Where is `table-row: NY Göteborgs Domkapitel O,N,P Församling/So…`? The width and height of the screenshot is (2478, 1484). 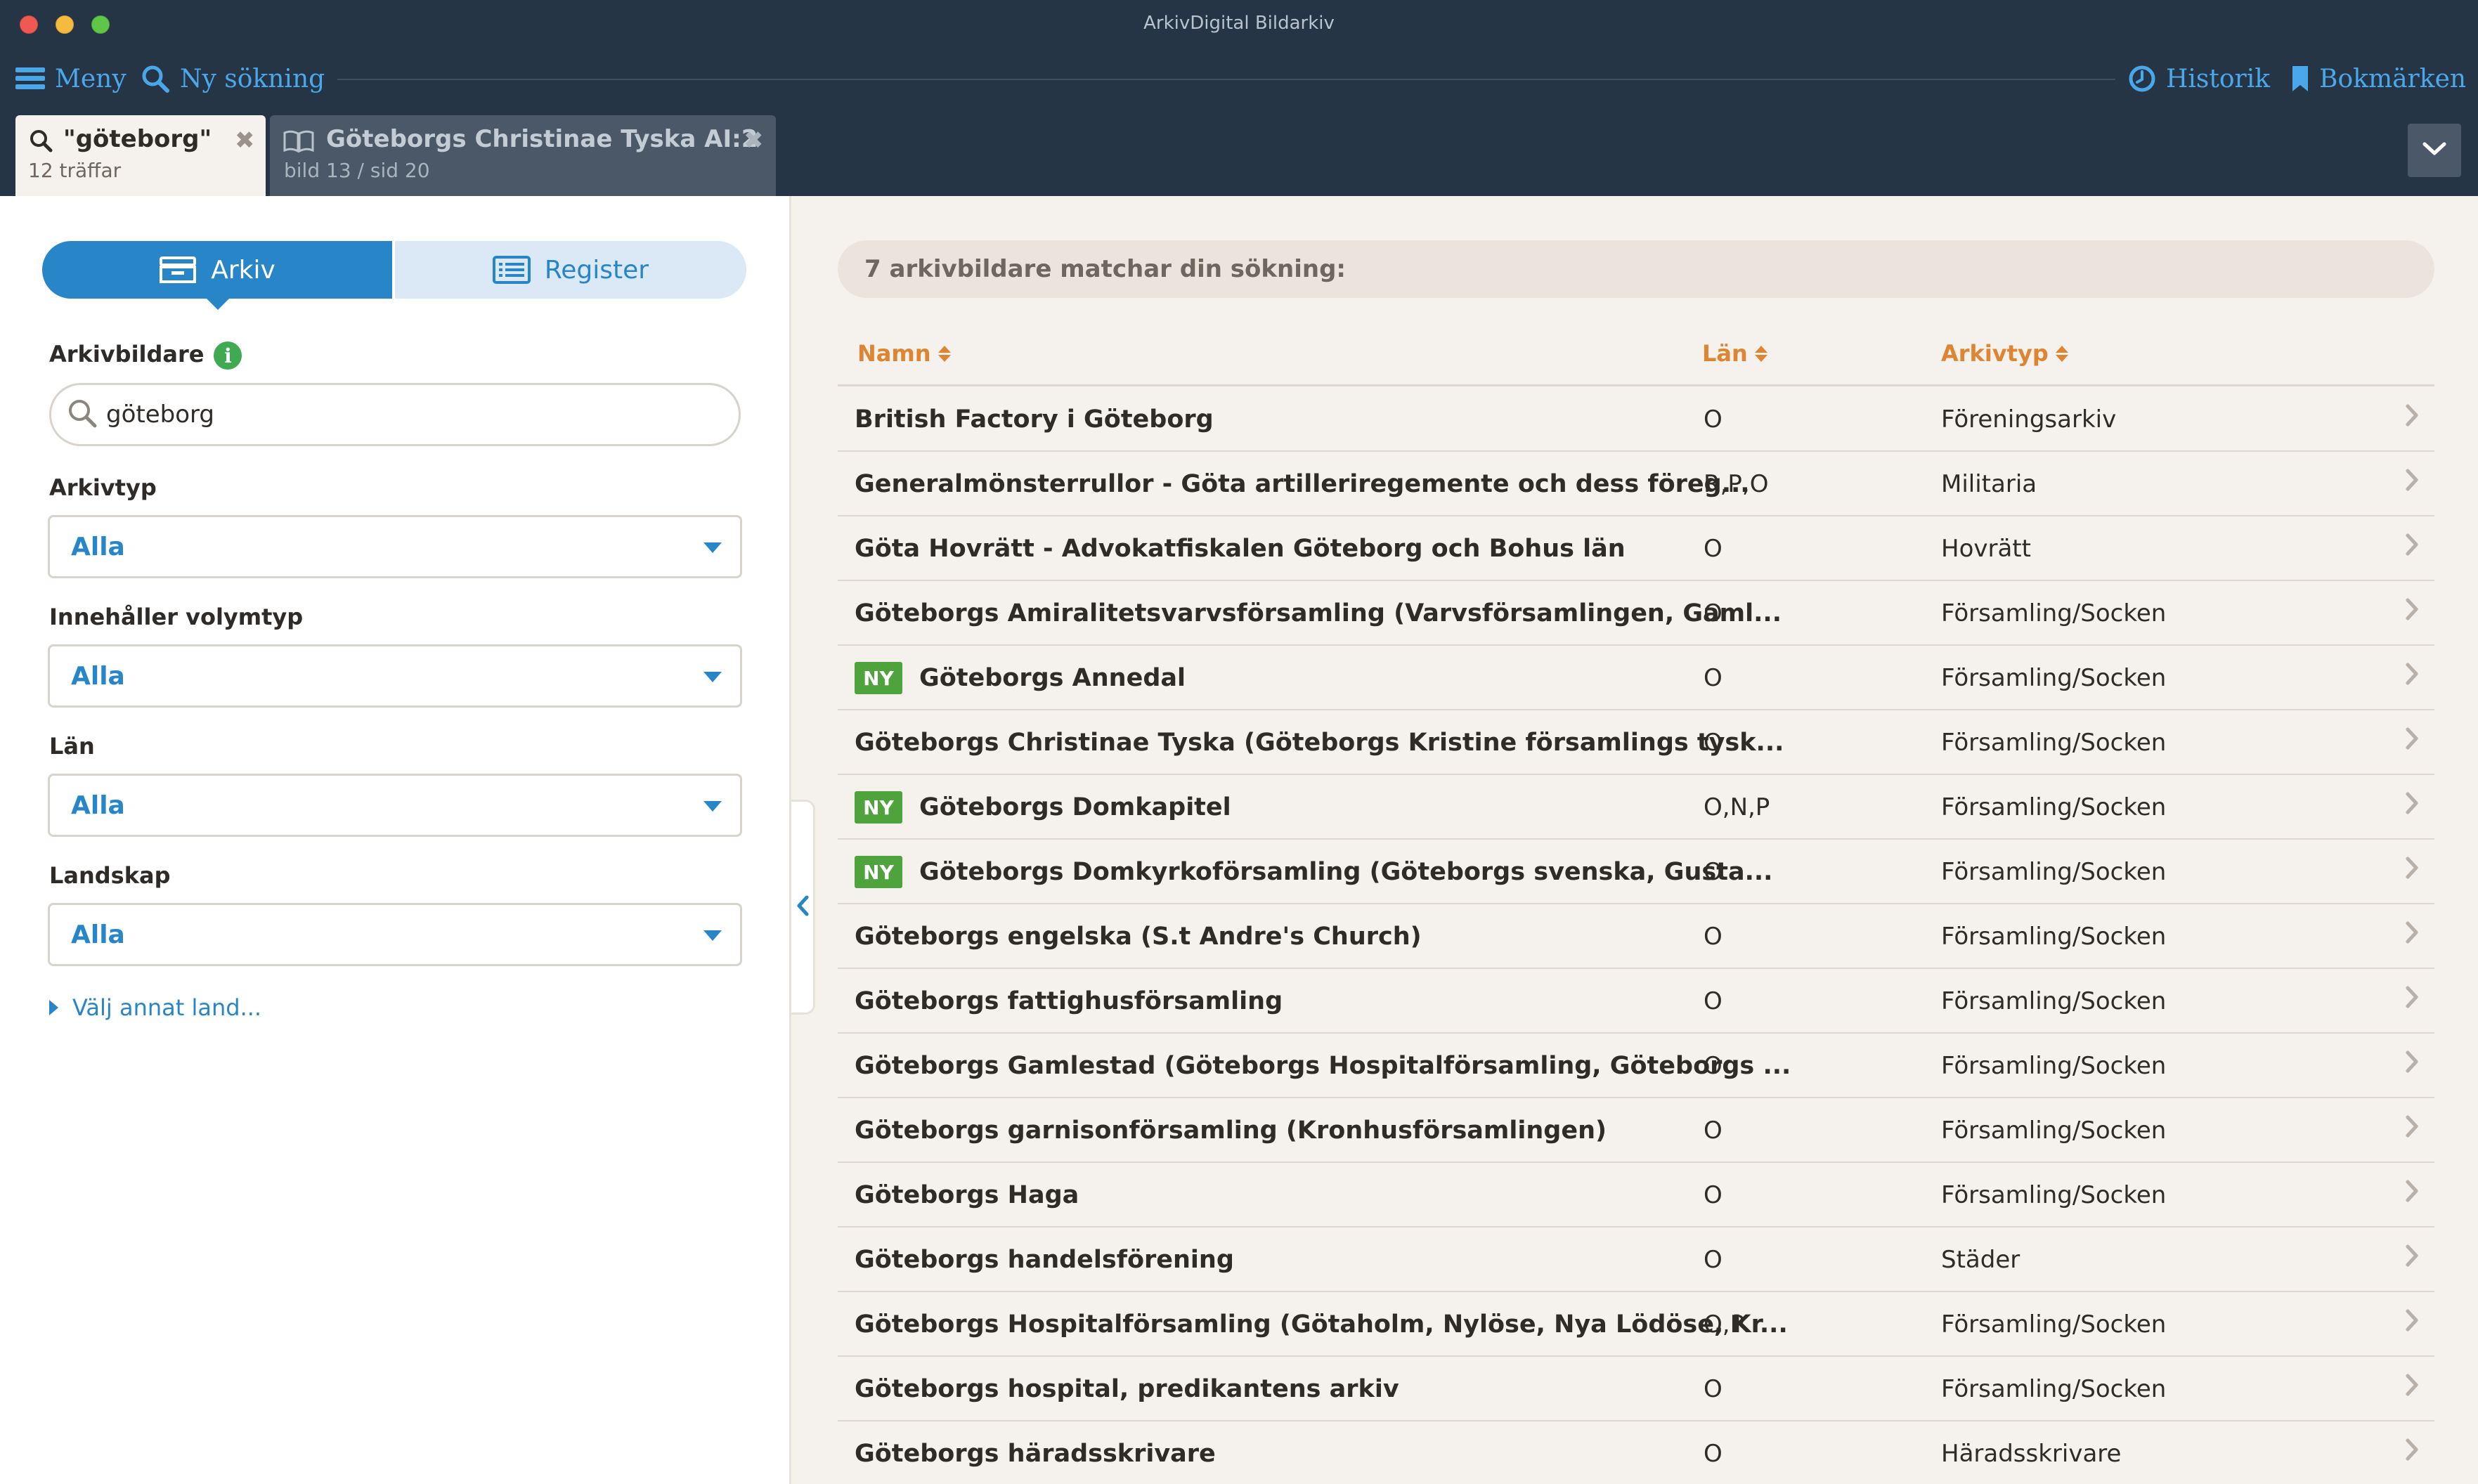
table-row: NY Göteborgs Domkapitel O,N,P Församling/So… is located at coordinates (1636, 807).